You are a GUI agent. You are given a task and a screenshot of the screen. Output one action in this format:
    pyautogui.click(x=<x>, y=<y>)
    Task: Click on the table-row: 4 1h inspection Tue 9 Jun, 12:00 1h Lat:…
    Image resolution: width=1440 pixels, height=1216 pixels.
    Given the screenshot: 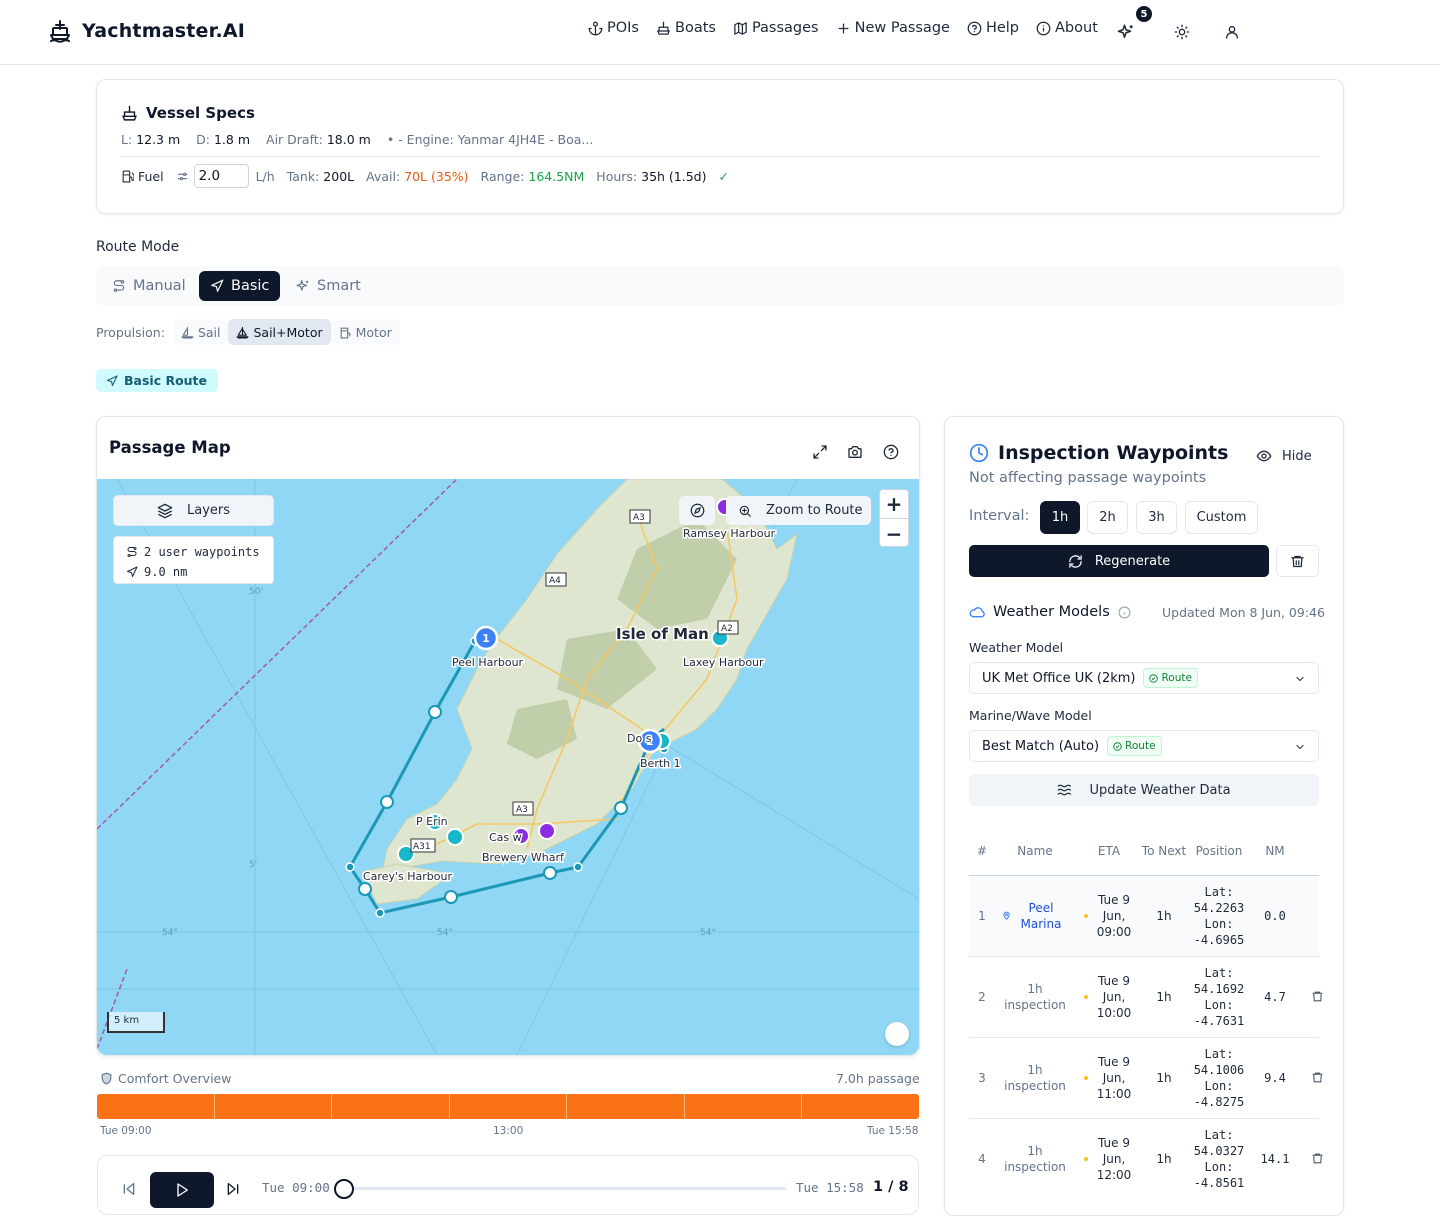 What is the action you would take?
    pyautogui.click(x=1146, y=1158)
    